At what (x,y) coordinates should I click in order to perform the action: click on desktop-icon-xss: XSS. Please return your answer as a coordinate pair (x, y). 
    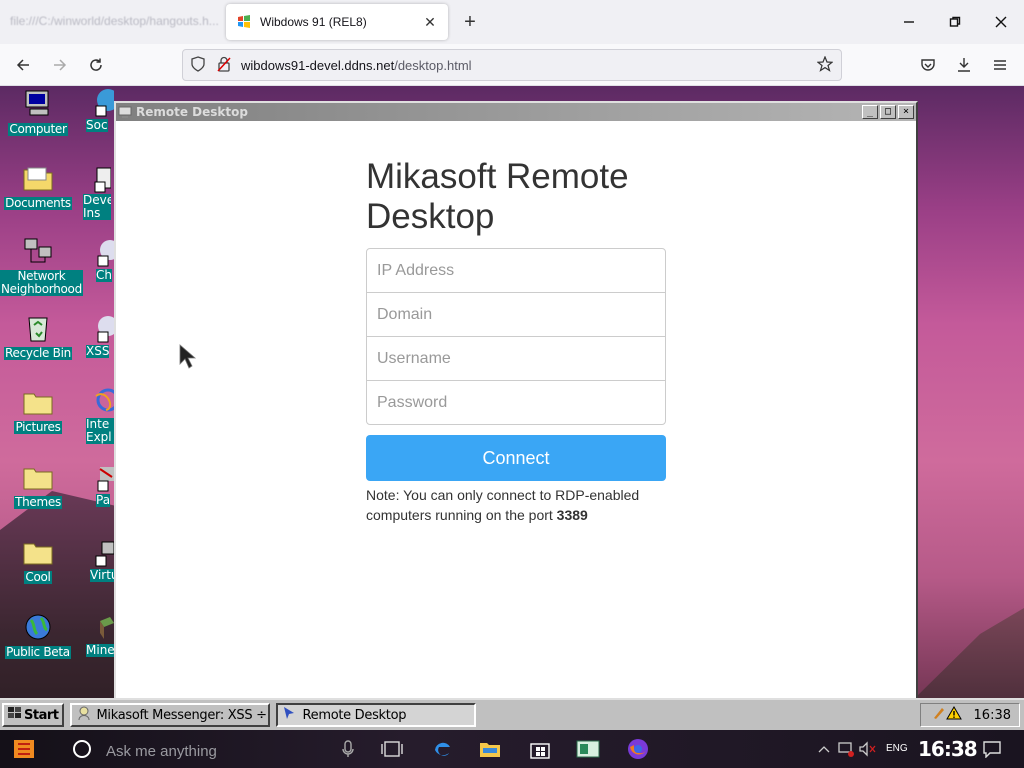
    Looking at the image, I should click on (100, 335).